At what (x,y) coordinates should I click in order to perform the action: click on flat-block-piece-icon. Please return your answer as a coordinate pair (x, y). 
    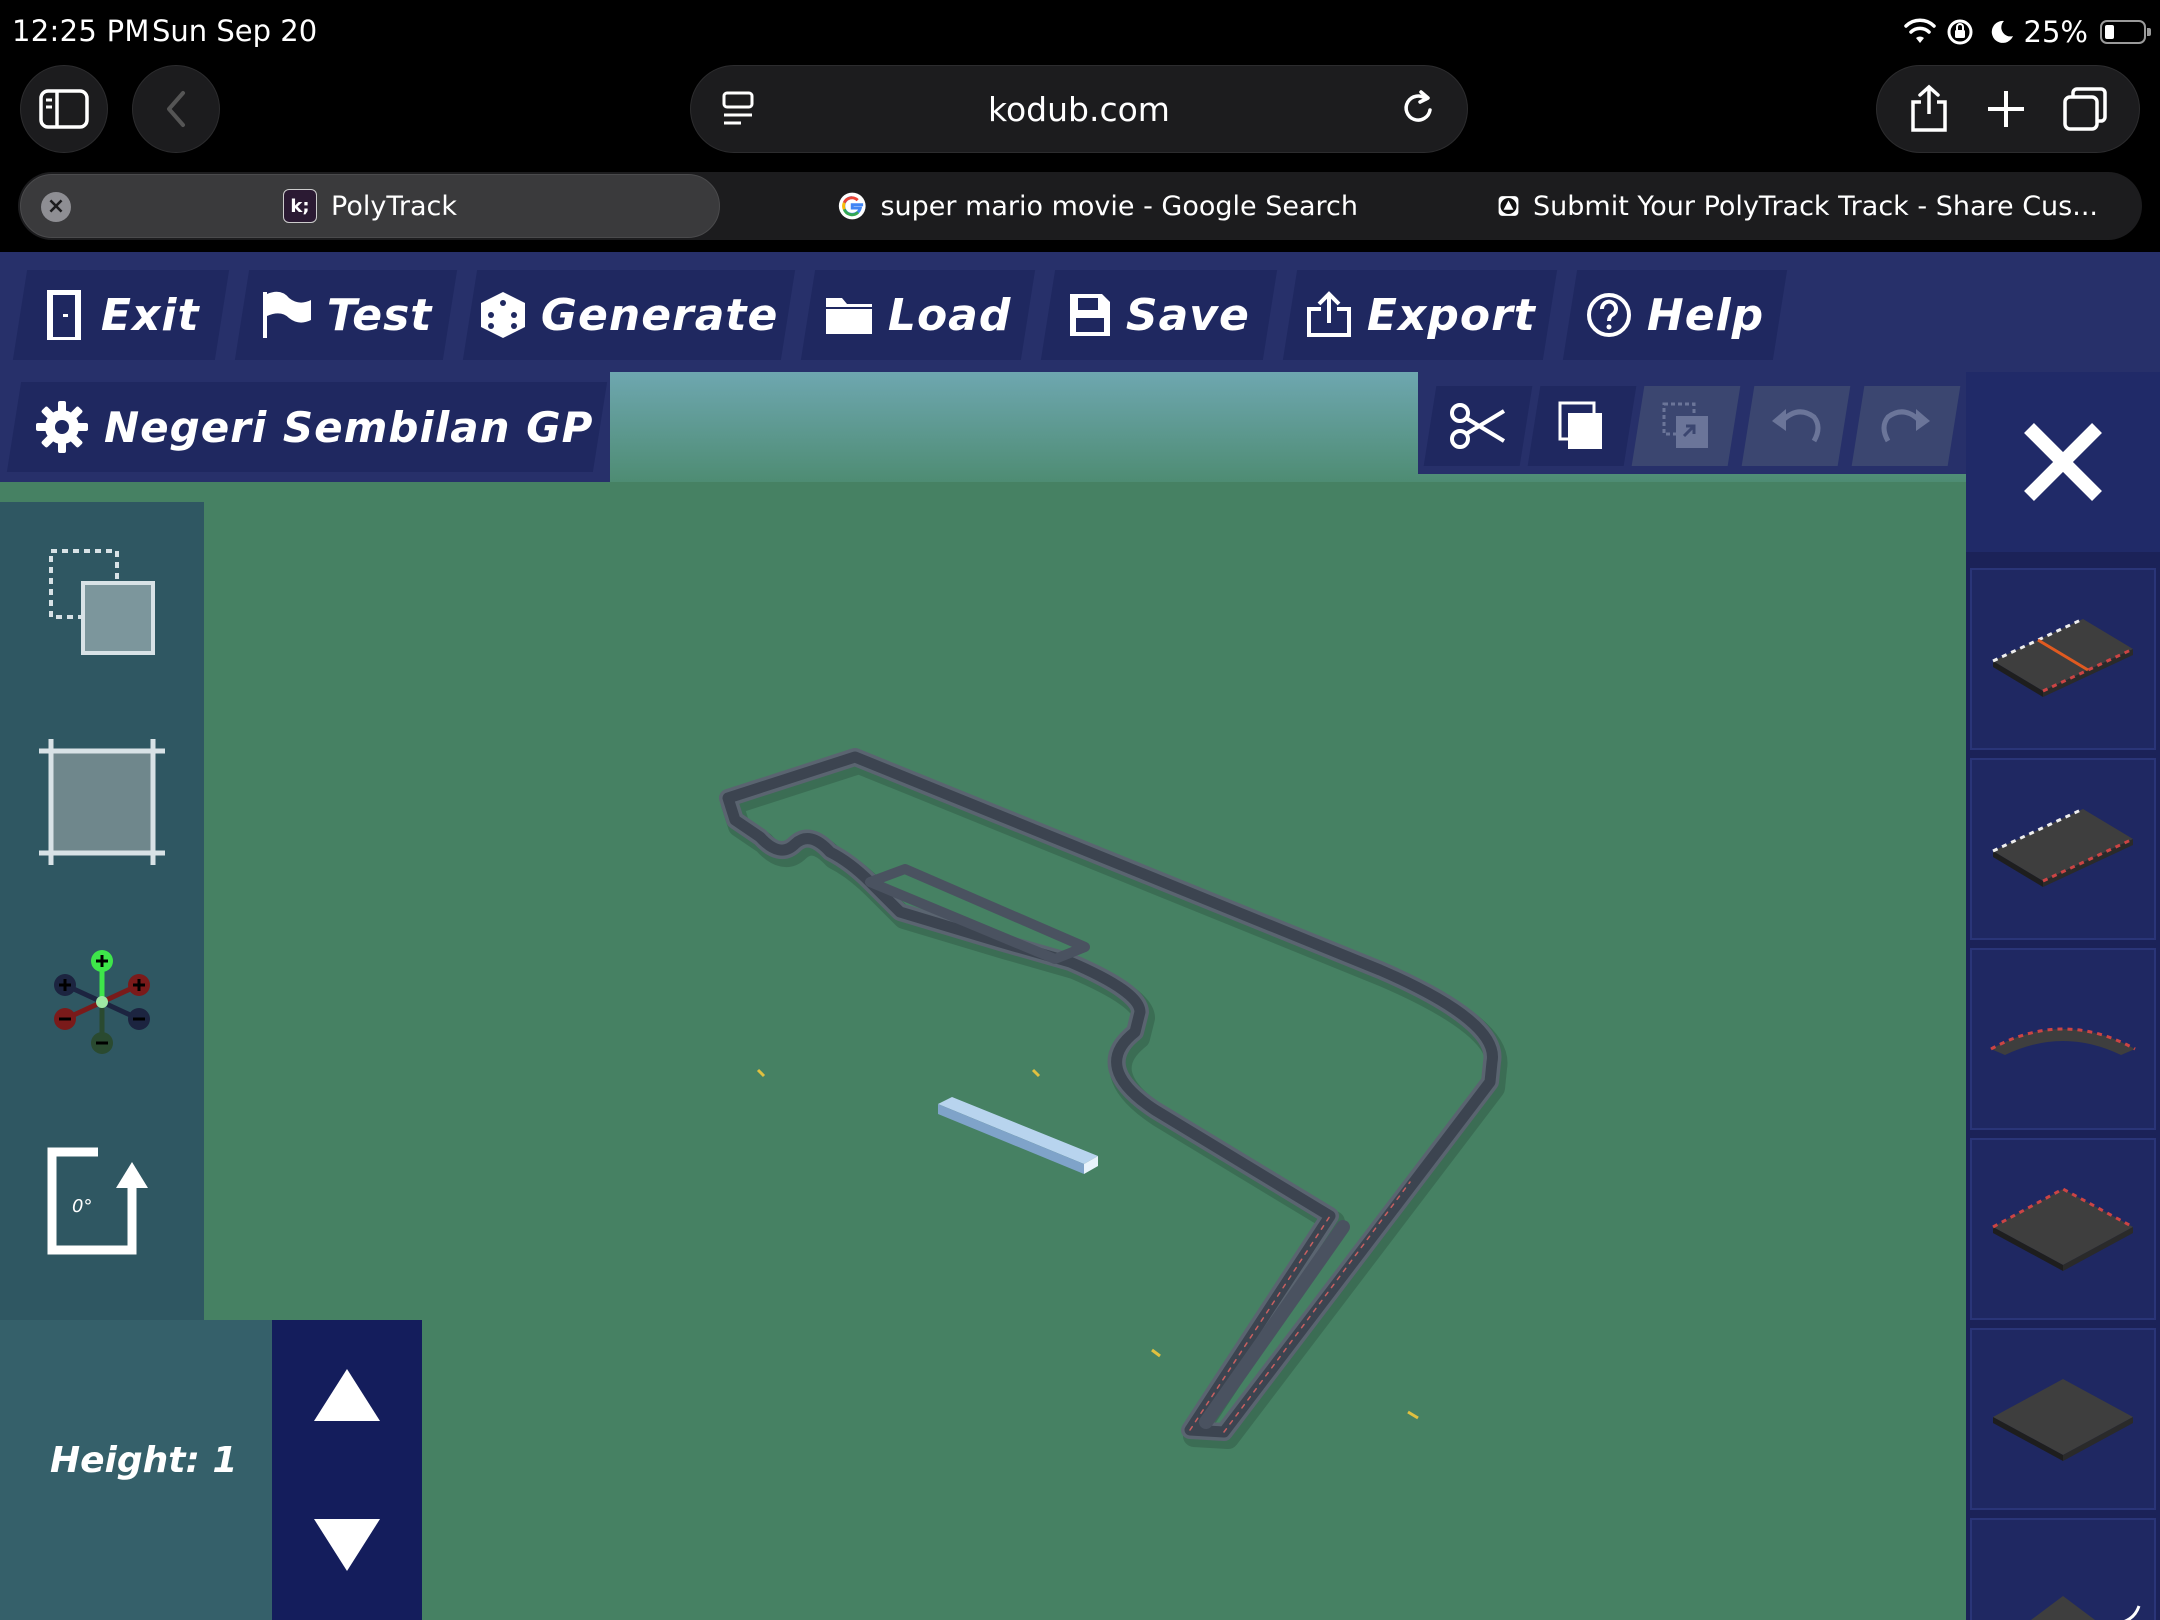
    Looking at the image, I should click on (2063, 1420).